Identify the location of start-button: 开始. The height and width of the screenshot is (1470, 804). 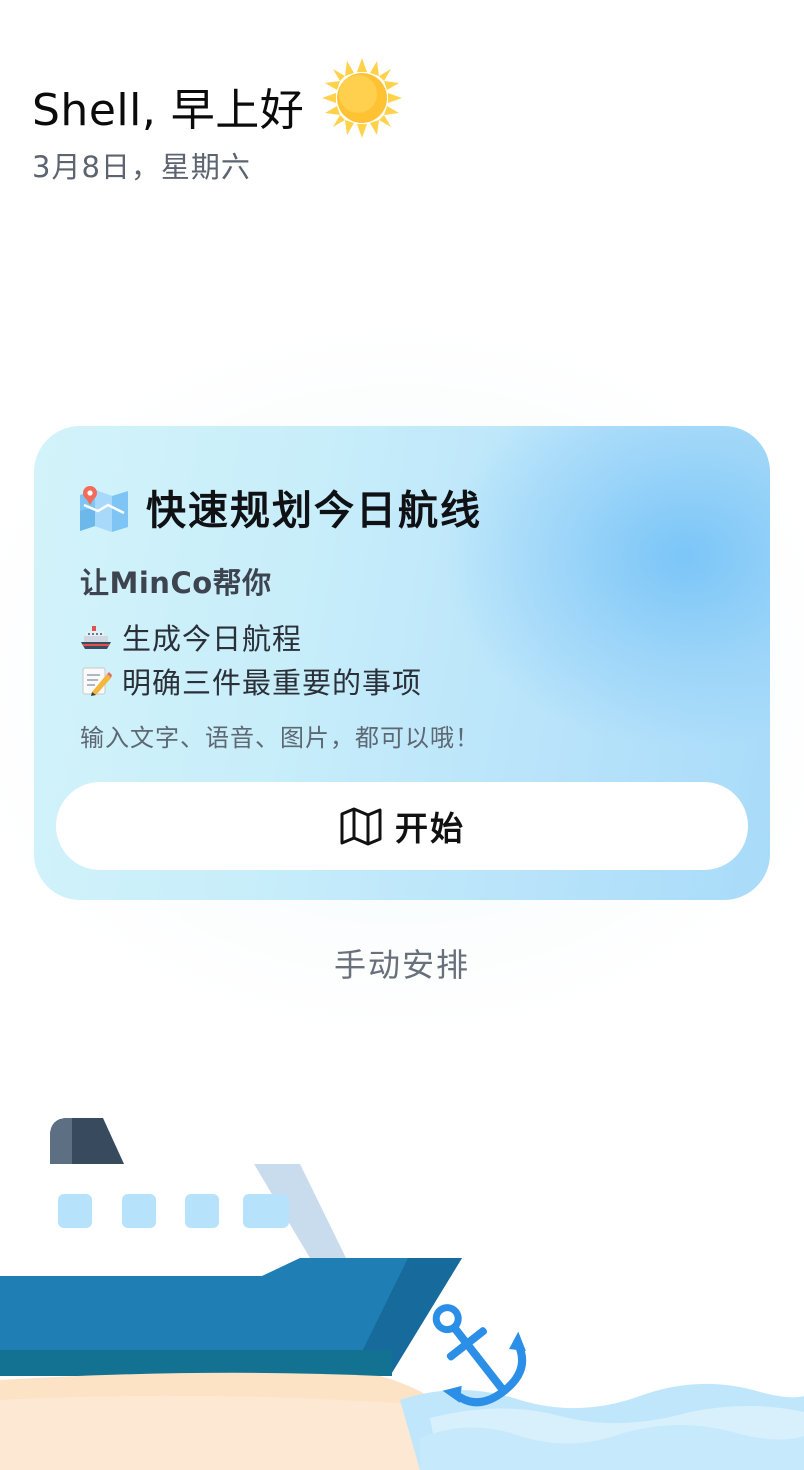
(402, 826).